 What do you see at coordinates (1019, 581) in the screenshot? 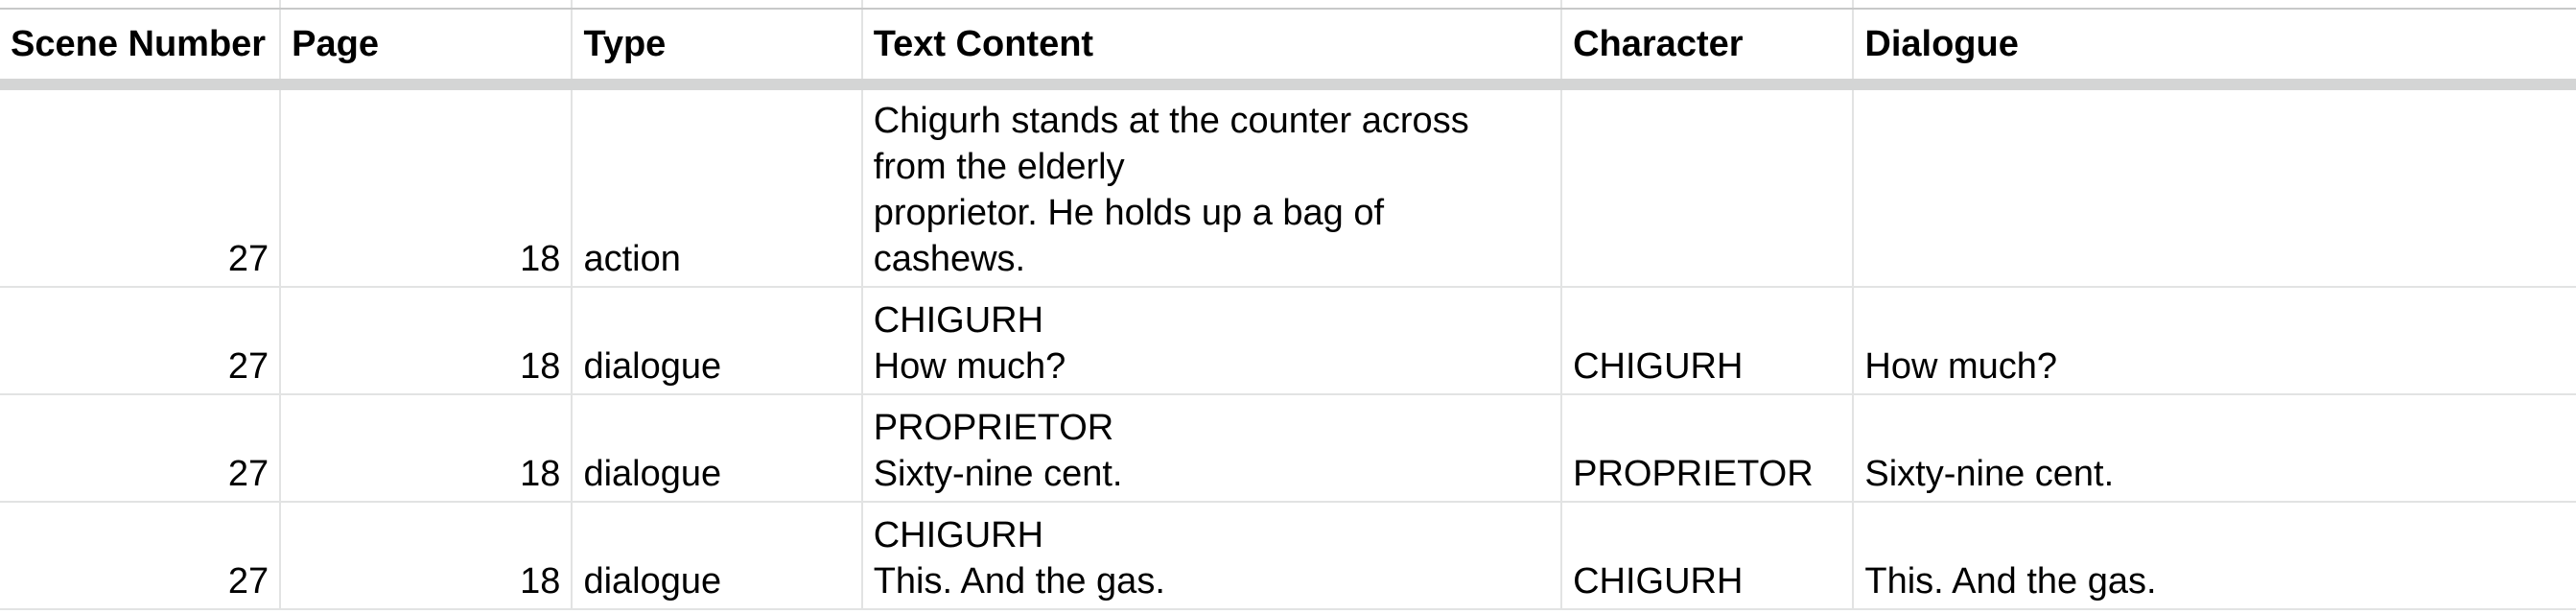
I see `text-line: This. And the gas.` at bounding box center [1019, 581].